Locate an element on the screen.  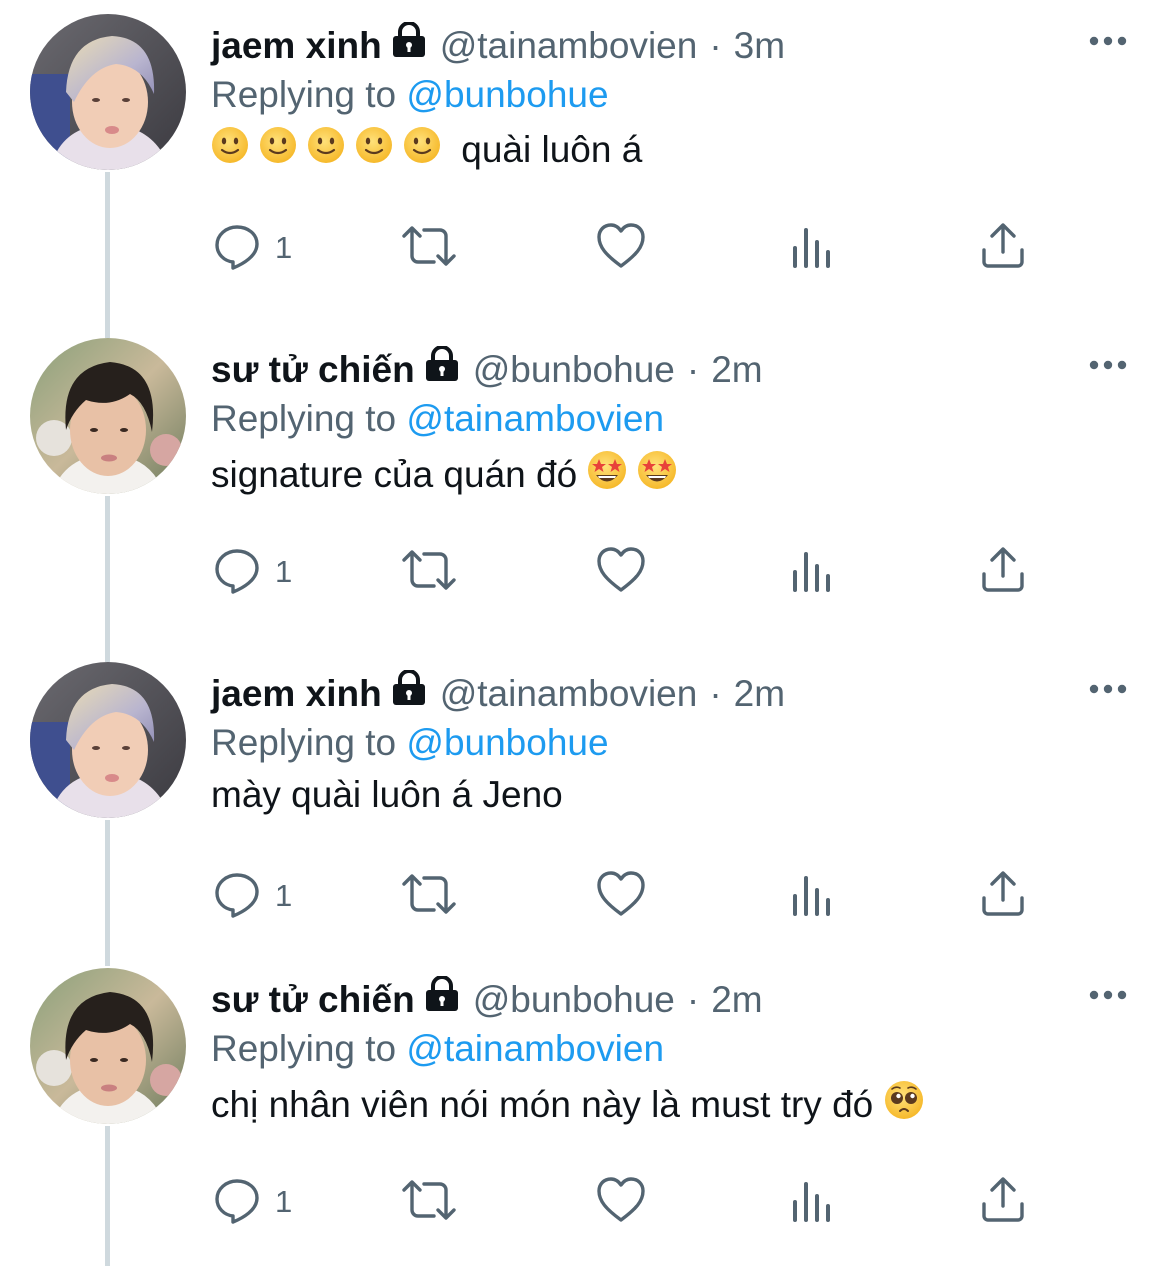
tweet-text: signature của quán đó is located at coordinates (449, 474).